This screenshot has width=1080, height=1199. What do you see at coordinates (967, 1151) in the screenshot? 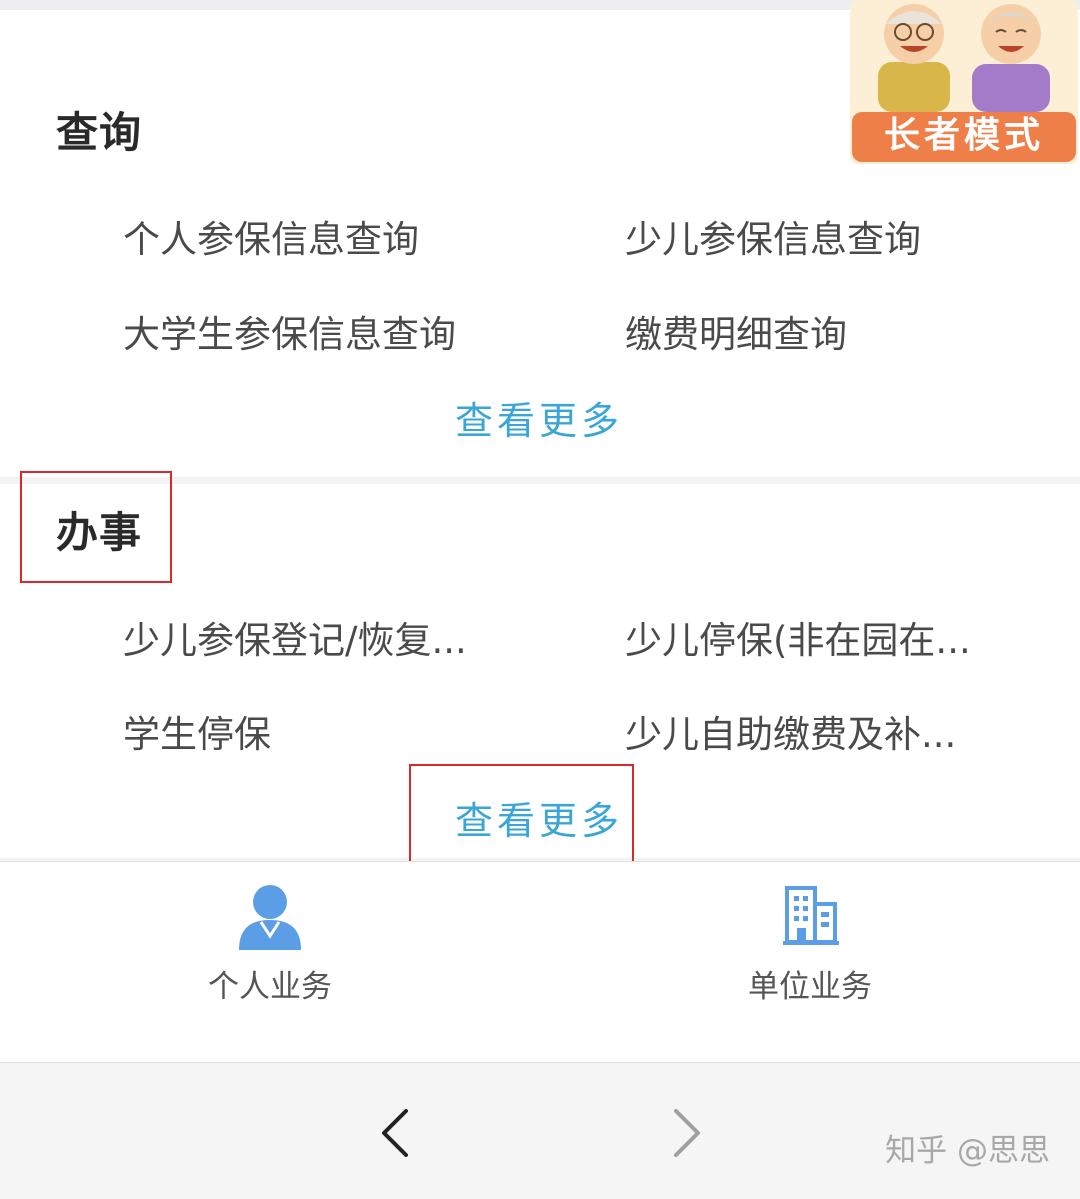
I see `watermark-text: 知乎 @思思` at bounding box center [967, 1151].